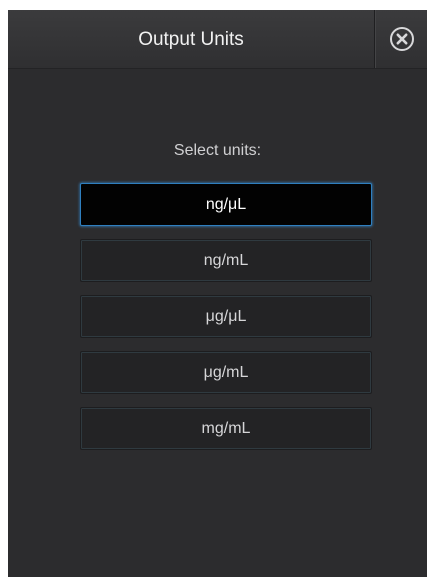 The height and width of the screenshot is (577, 427). I want to click on unit-option-ug-per-ul: μg/μL, so click(226, 316).